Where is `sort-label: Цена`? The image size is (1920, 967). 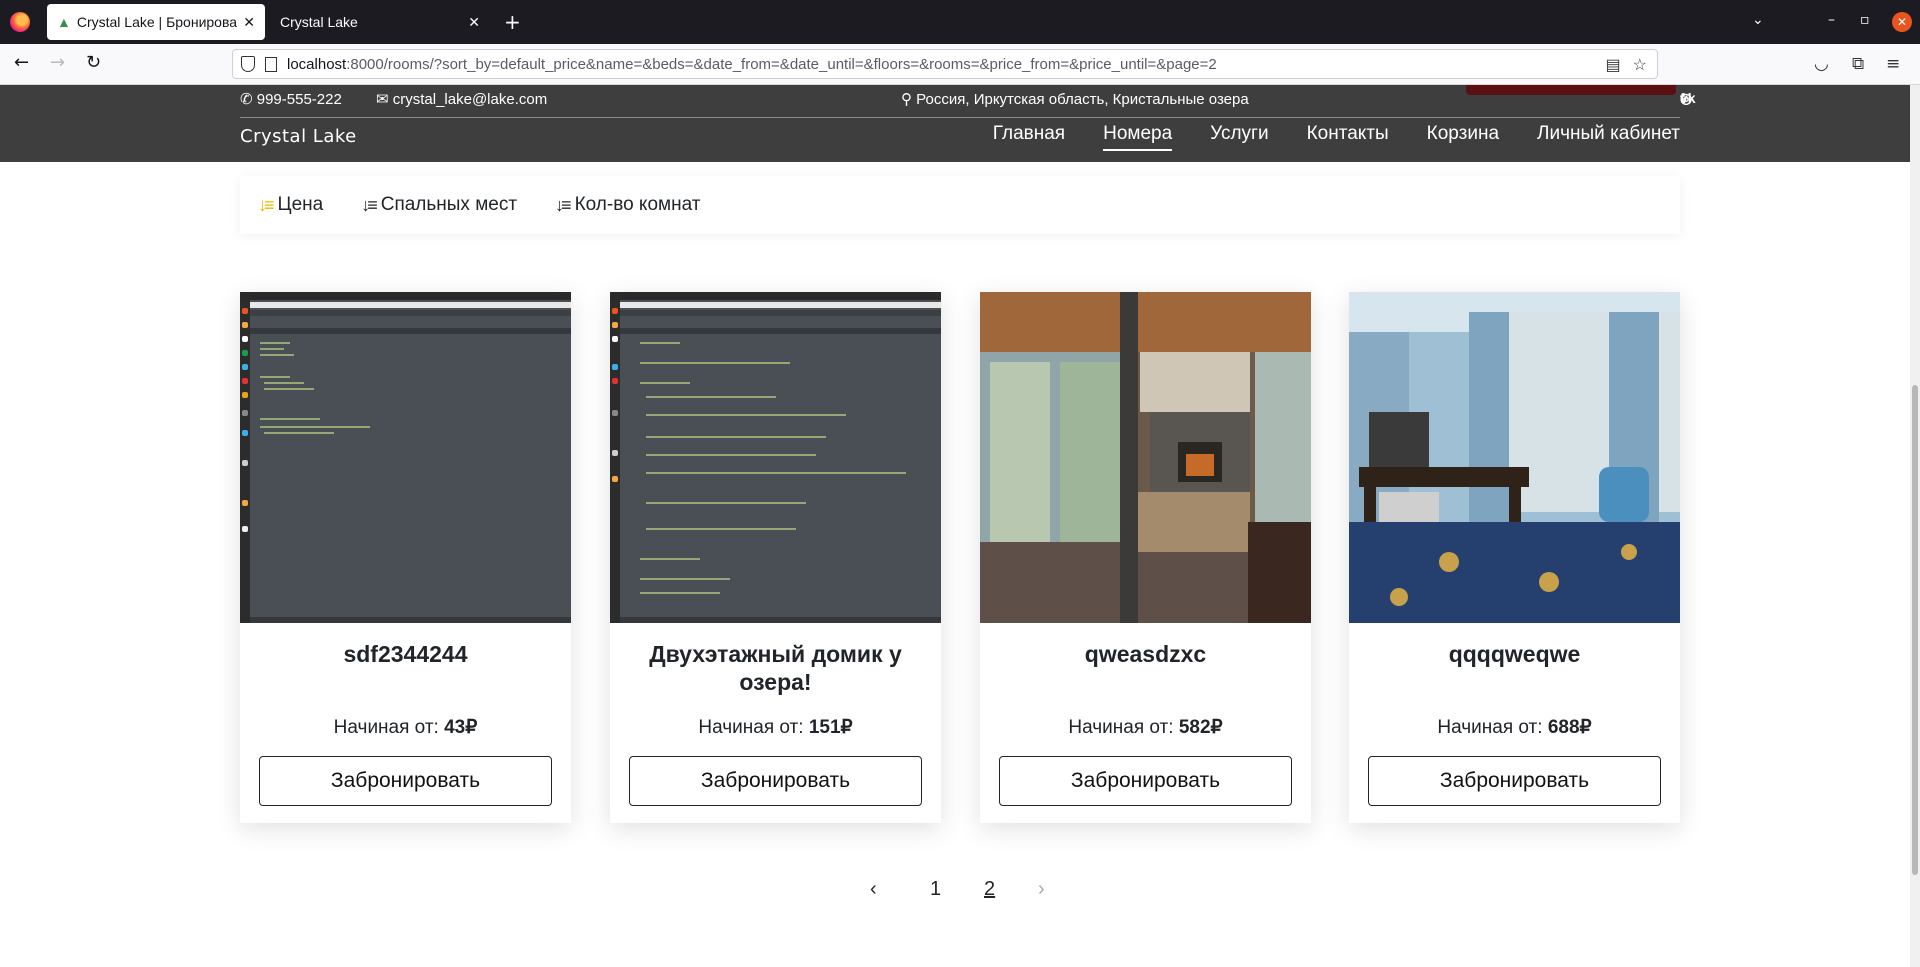 sort-label: Цена is located at coordinates (300, 204).